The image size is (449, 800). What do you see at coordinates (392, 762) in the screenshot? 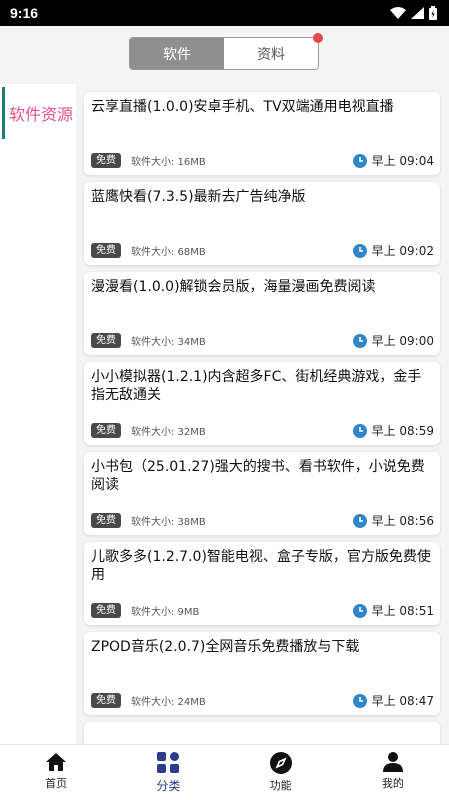
I see `person-icon` at bounding box center [392, 762].